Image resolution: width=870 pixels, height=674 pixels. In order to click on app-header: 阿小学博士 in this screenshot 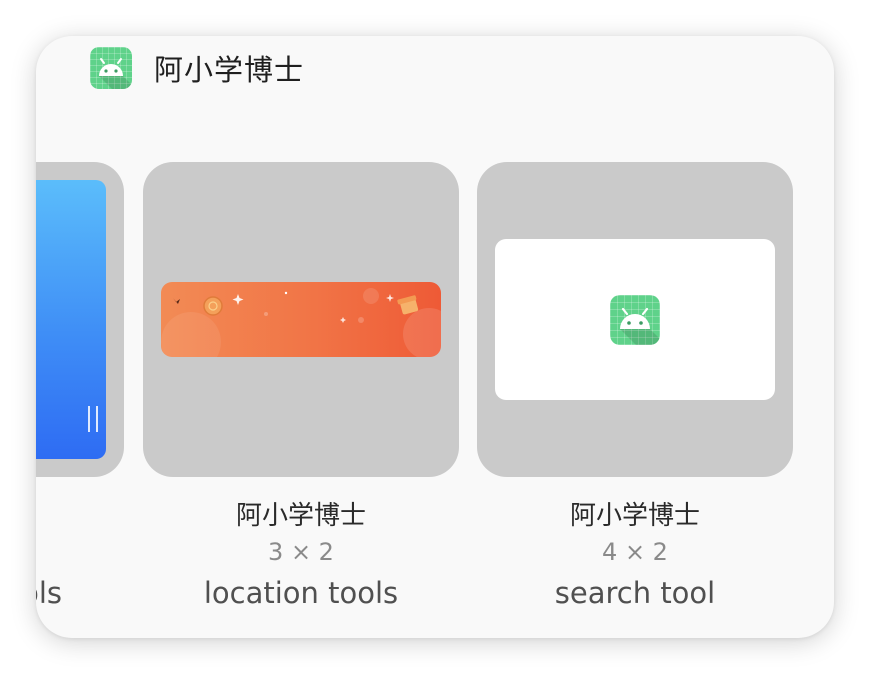, I will do `click(197, 68)`.